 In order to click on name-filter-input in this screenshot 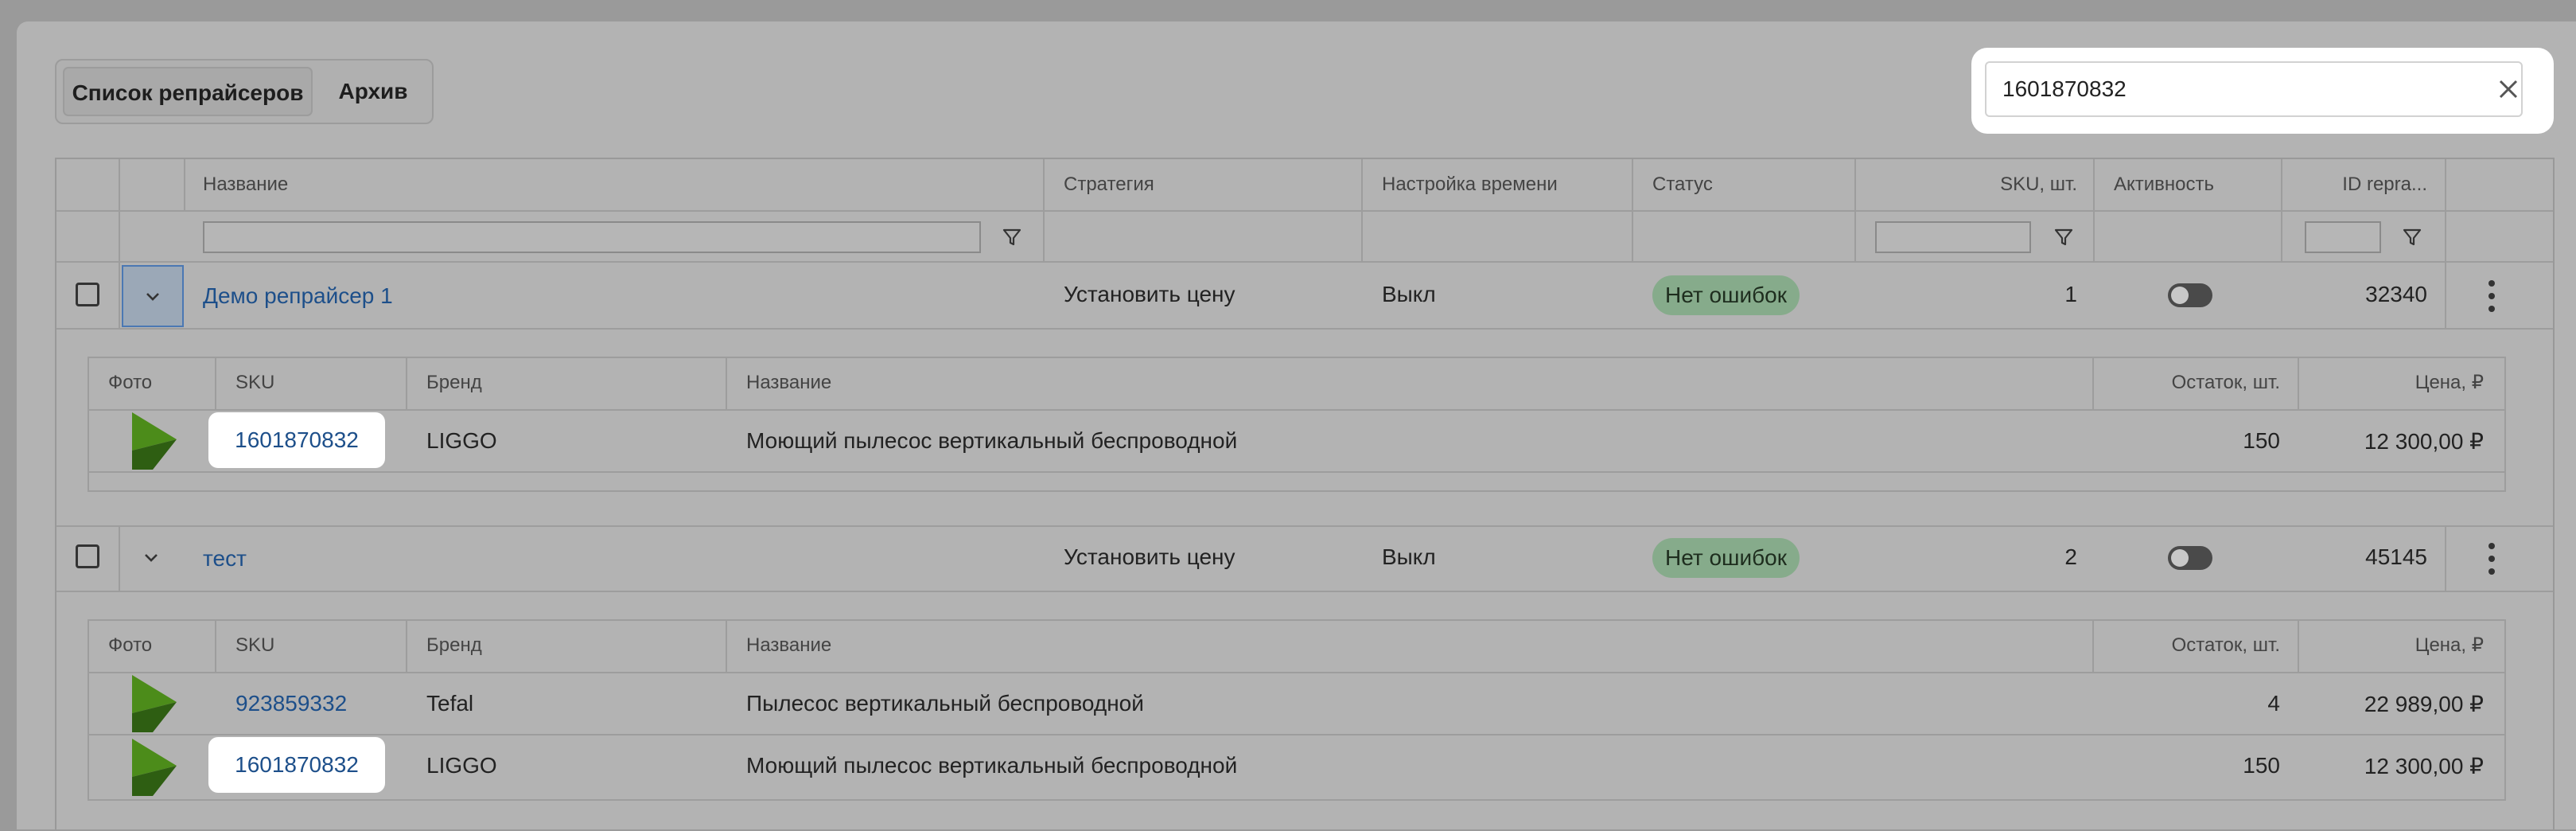, I will do `click(592, 237)`.